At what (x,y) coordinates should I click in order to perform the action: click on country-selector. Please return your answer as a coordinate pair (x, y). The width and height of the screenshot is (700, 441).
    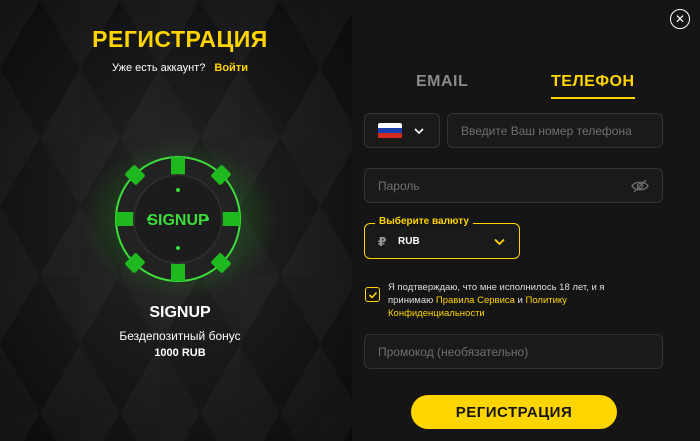
    Looking at the image, I should click on (402, 130).